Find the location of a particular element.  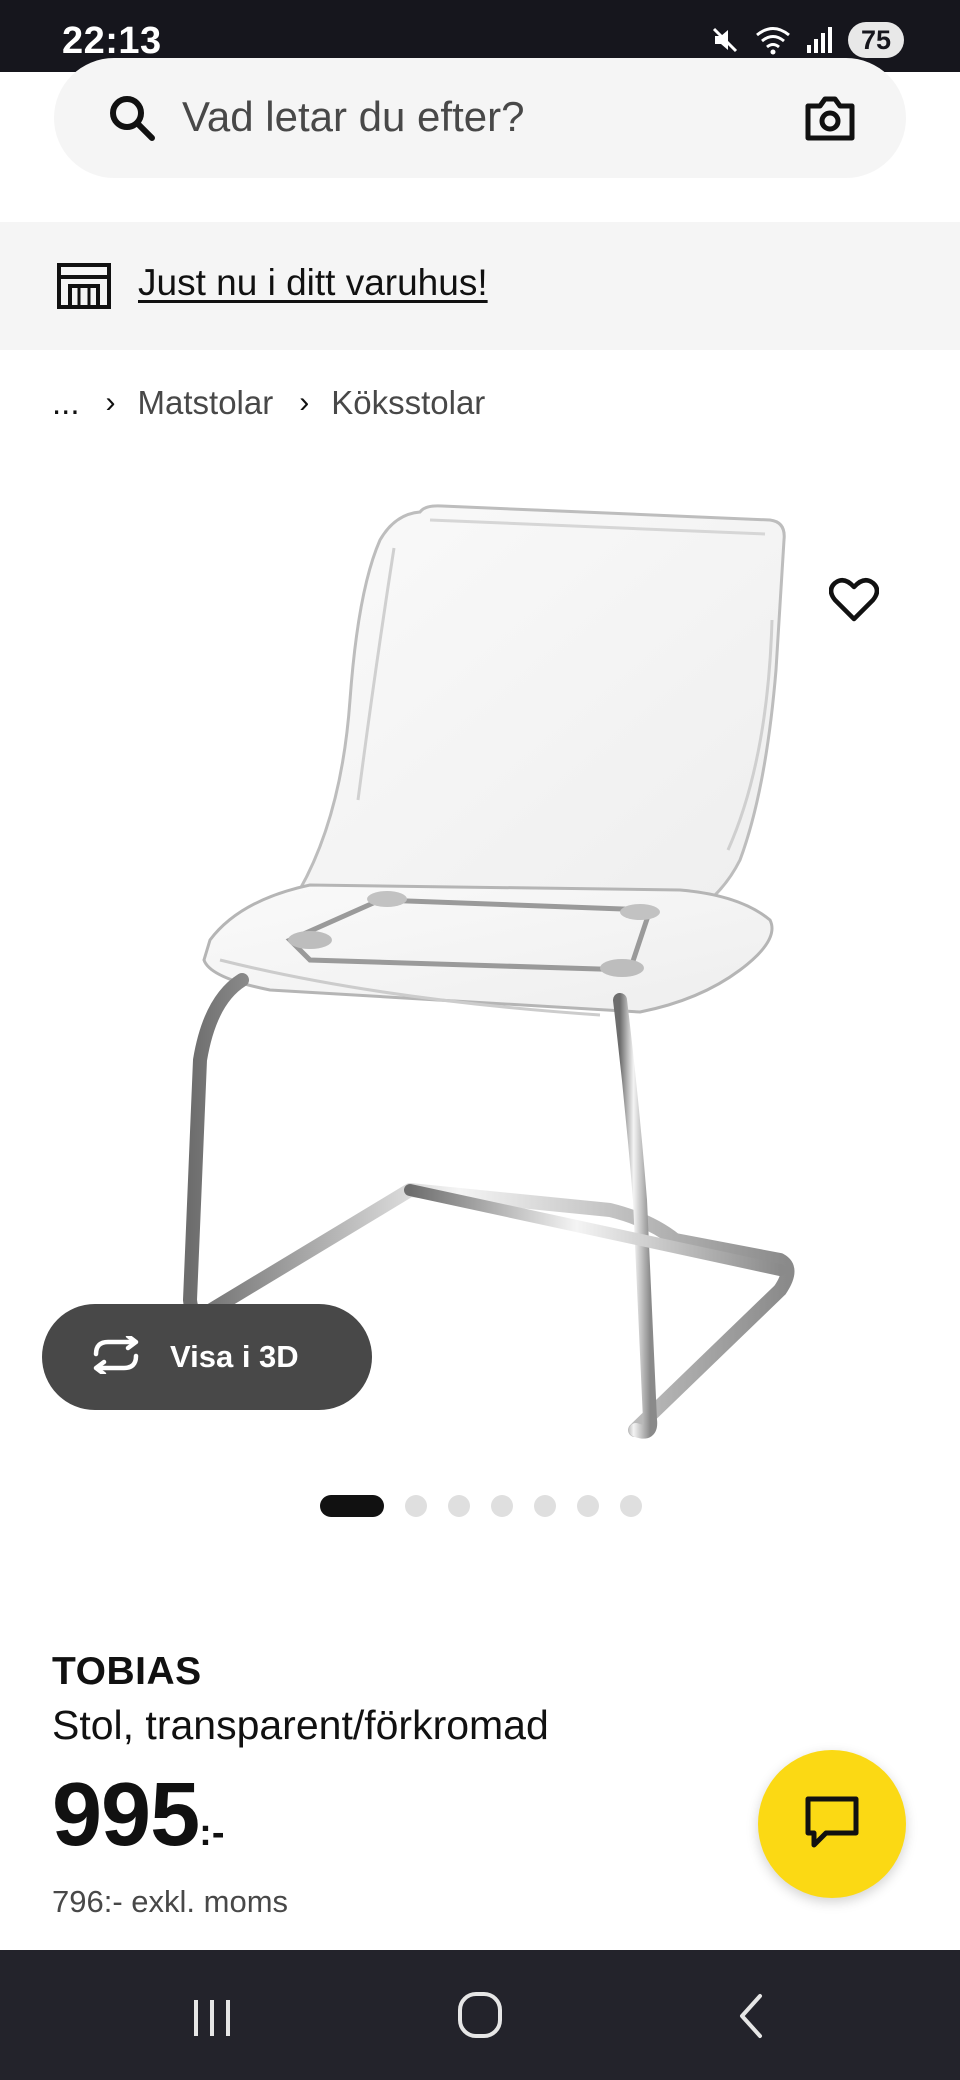

chat-button is located at coordinates (832, 1824).